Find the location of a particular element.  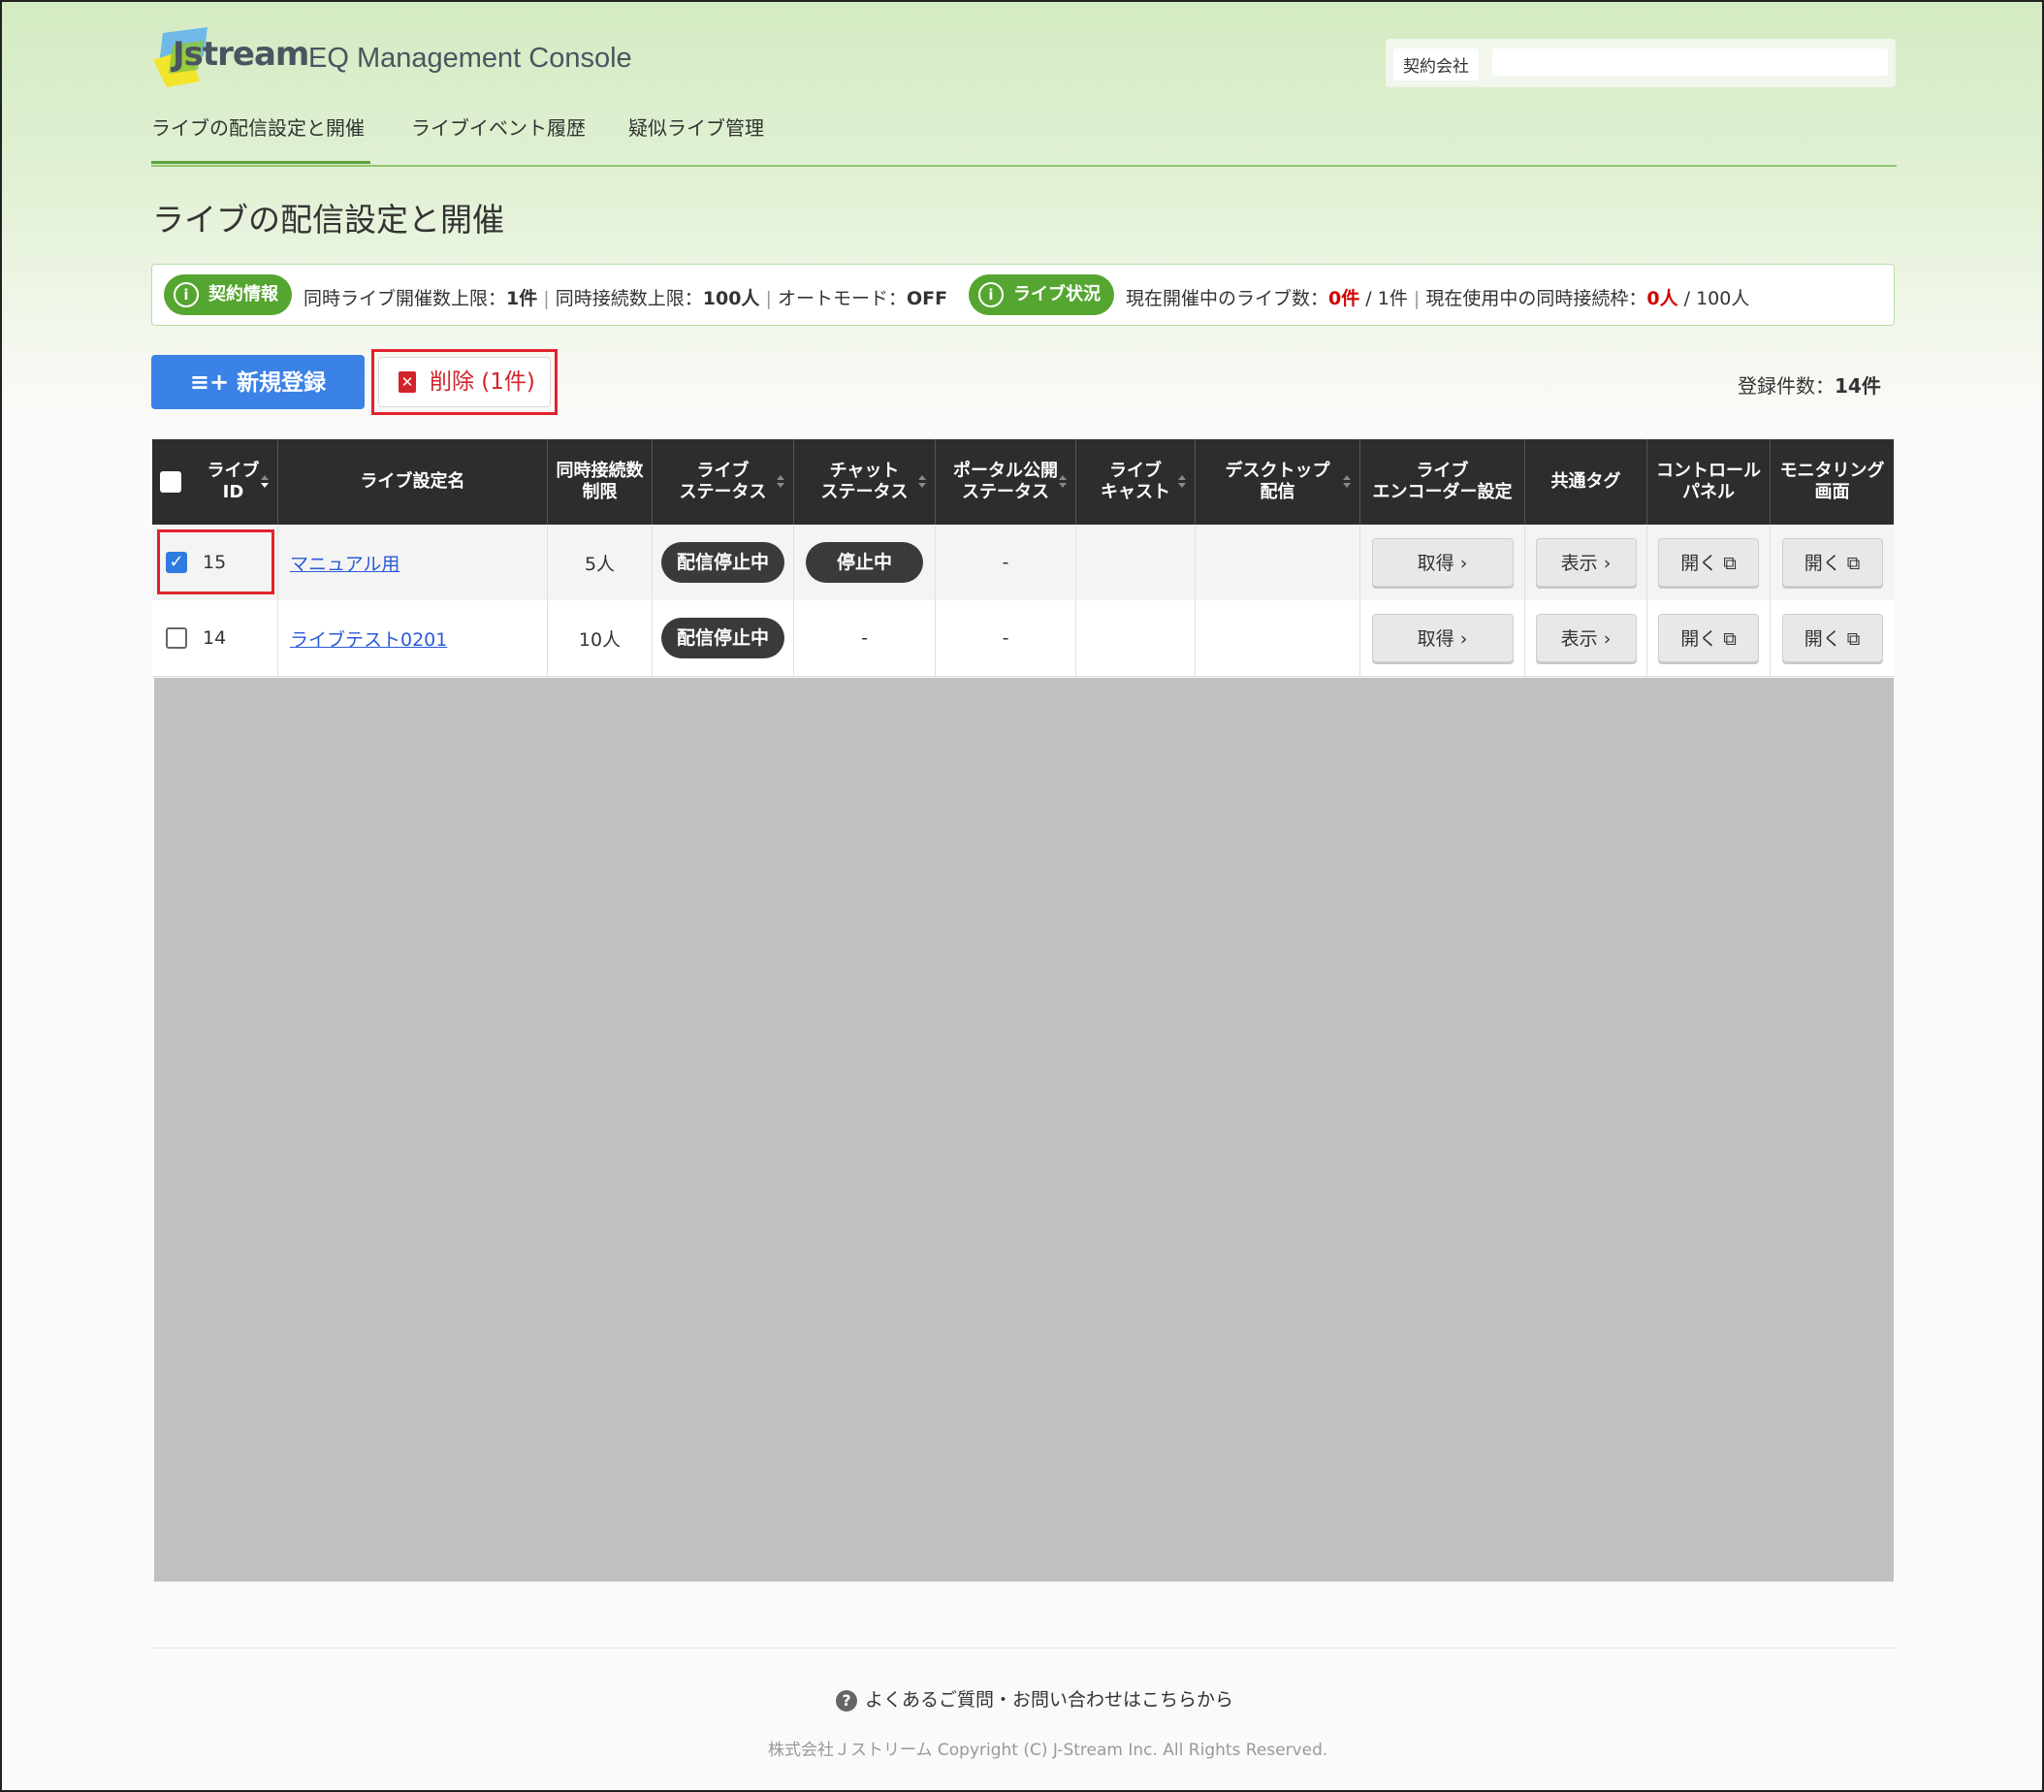

delete-button: ✕ 削除 (1件) is located at coordinates (464, 382).